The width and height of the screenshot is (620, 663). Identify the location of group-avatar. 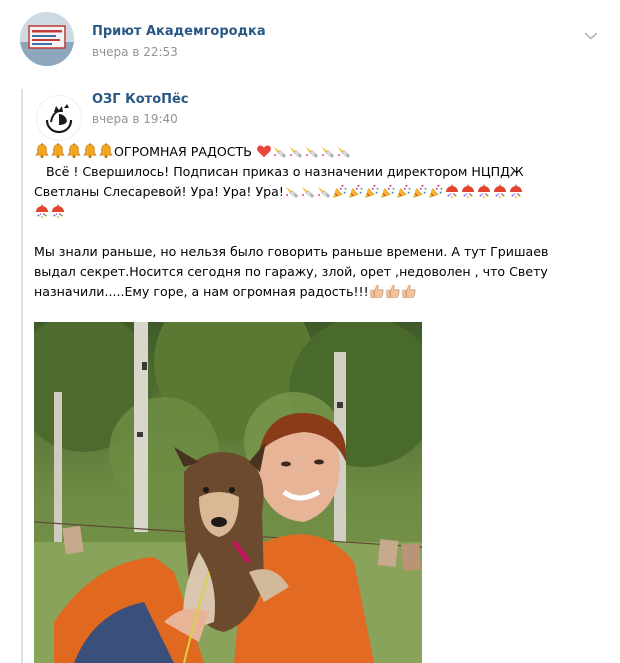
(47, 39).